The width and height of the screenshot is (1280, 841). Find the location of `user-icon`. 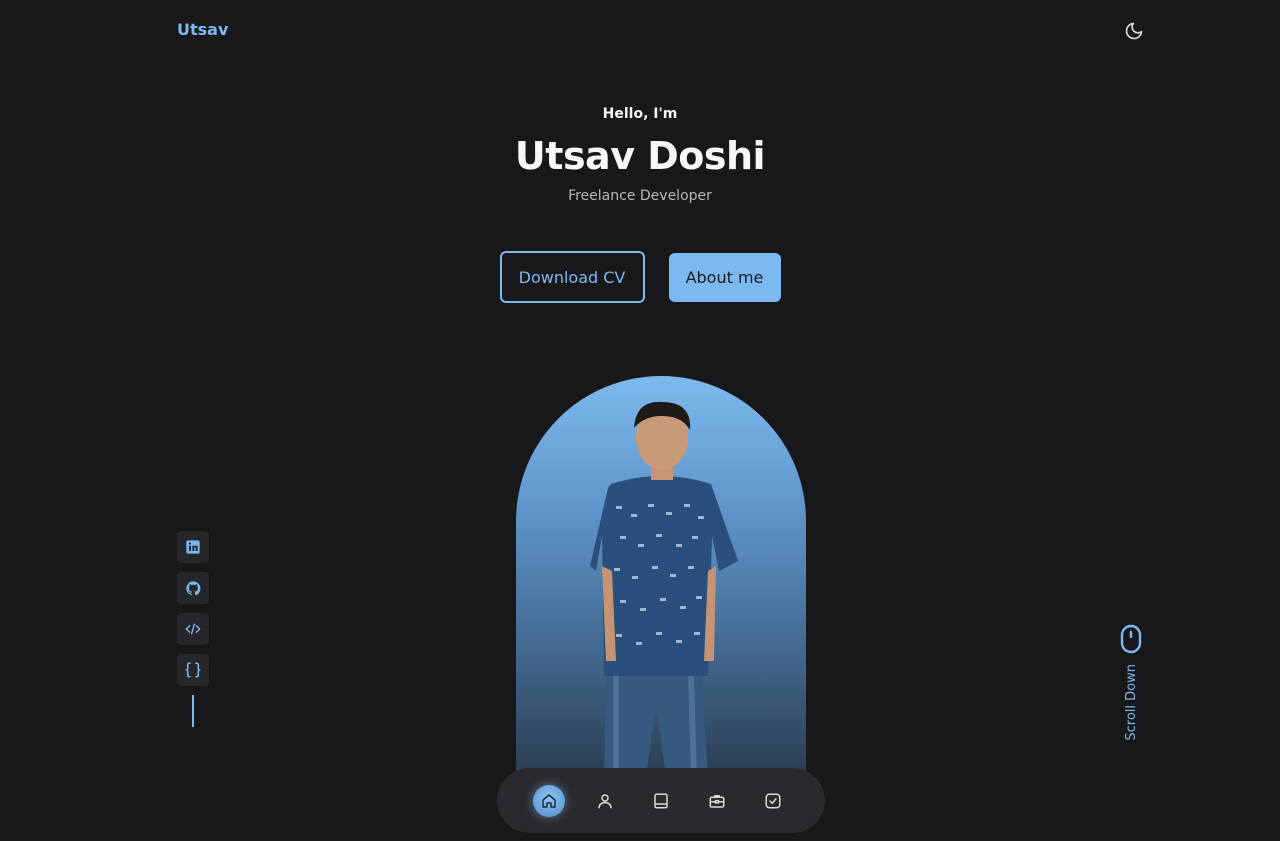

user-icon is located at coordinates (605, 800).